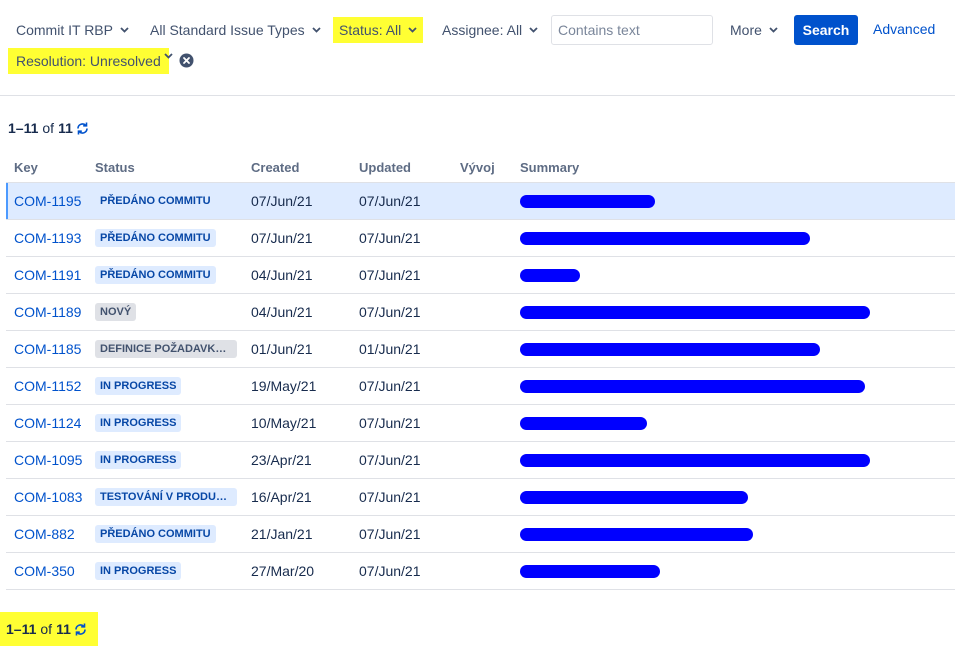 The image size is (955, 649). I want to click on column-updated: Updated, so click(401, 168).